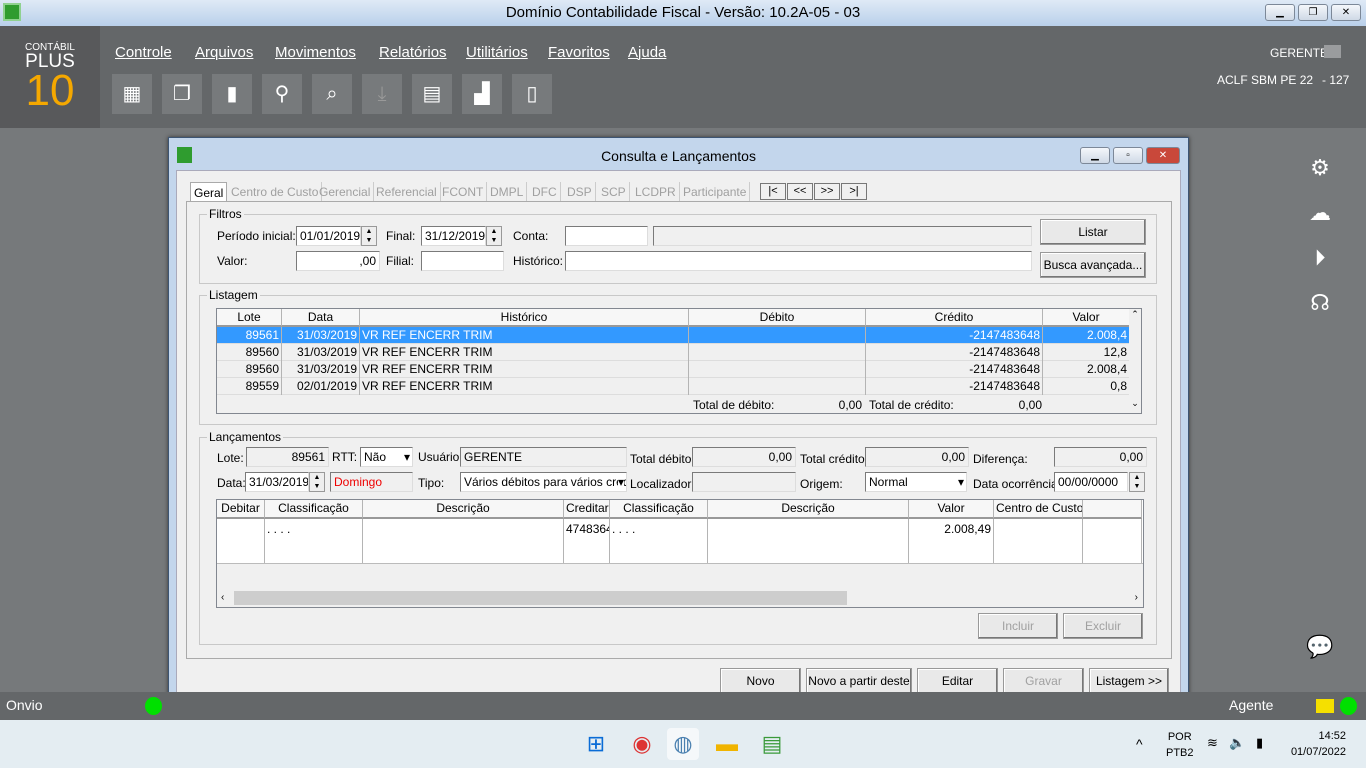 The height and width of the screenshot is (768, 1366). What do you see at coordinates (1093, 232) in the screenshot?
I see `listar-button: Listar` at bounding box center [1093, 232].